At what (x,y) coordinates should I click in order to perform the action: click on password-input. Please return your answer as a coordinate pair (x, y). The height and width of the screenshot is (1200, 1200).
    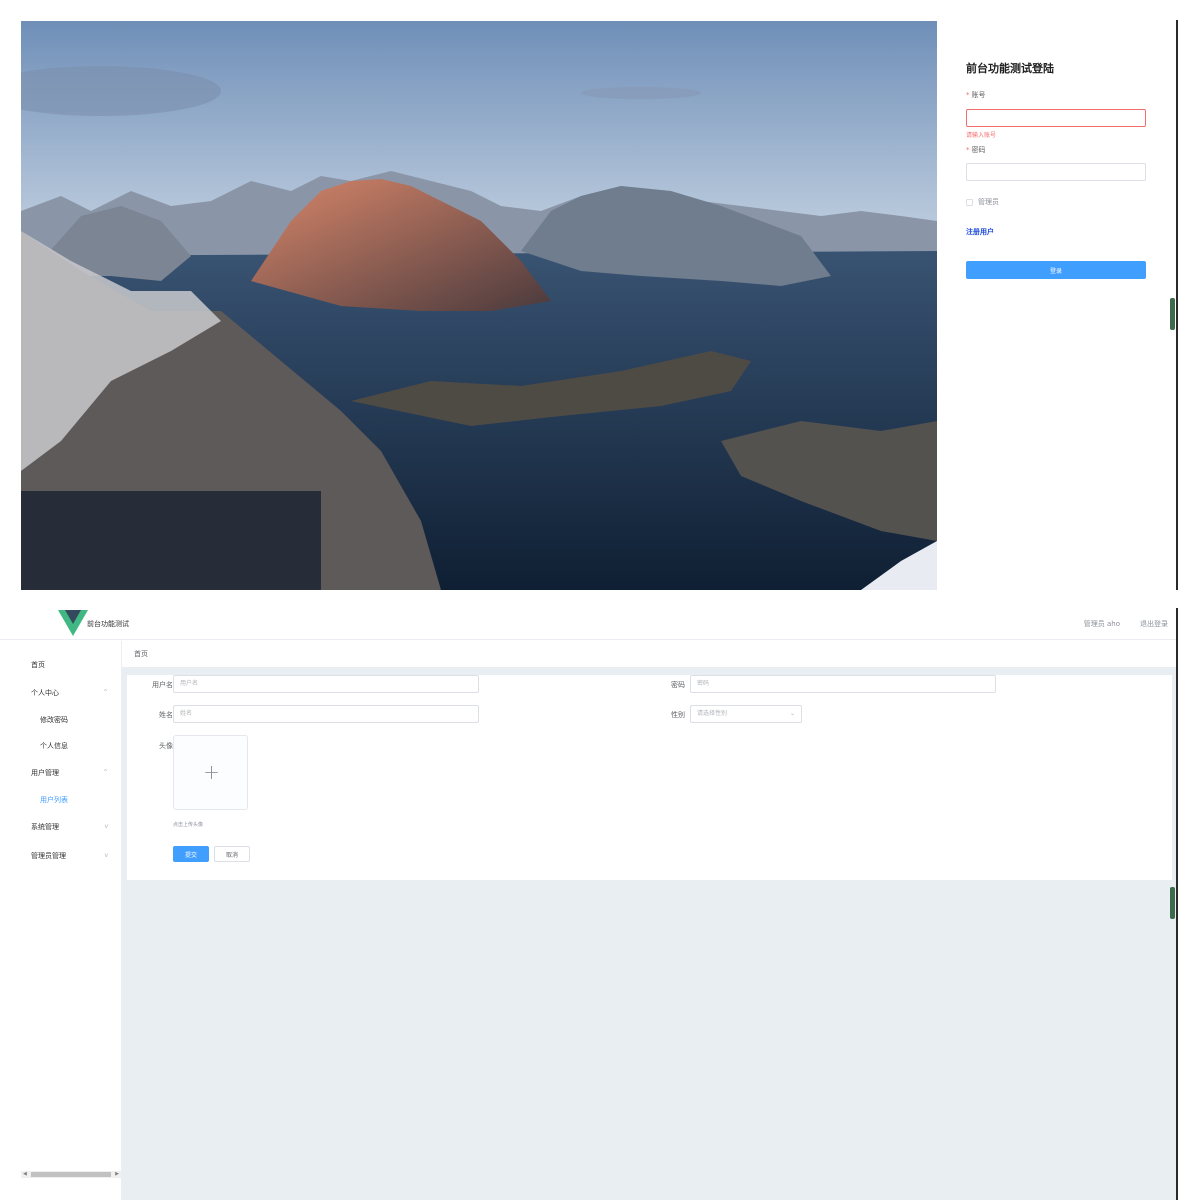
    Looking at the image, I should click on (1056, 172).